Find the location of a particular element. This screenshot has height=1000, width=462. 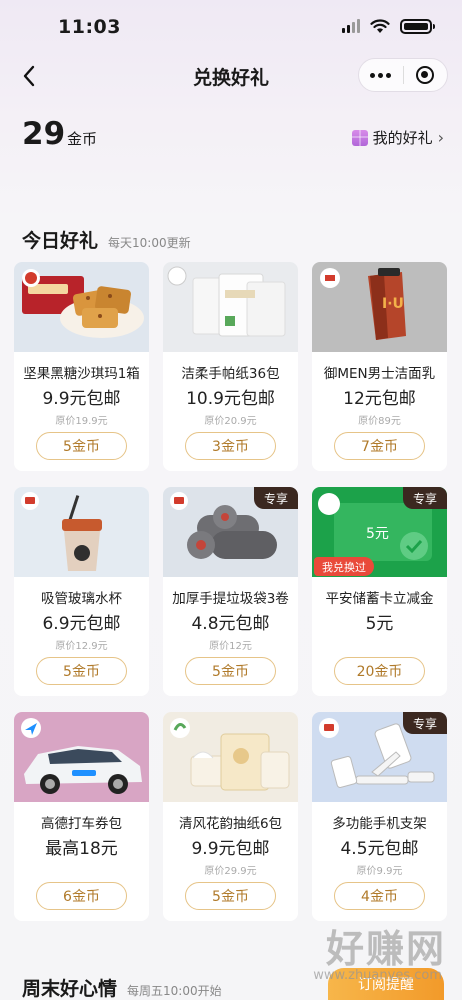

redeemed-tag: 我兑换过 is located at coordinates (344, 566).